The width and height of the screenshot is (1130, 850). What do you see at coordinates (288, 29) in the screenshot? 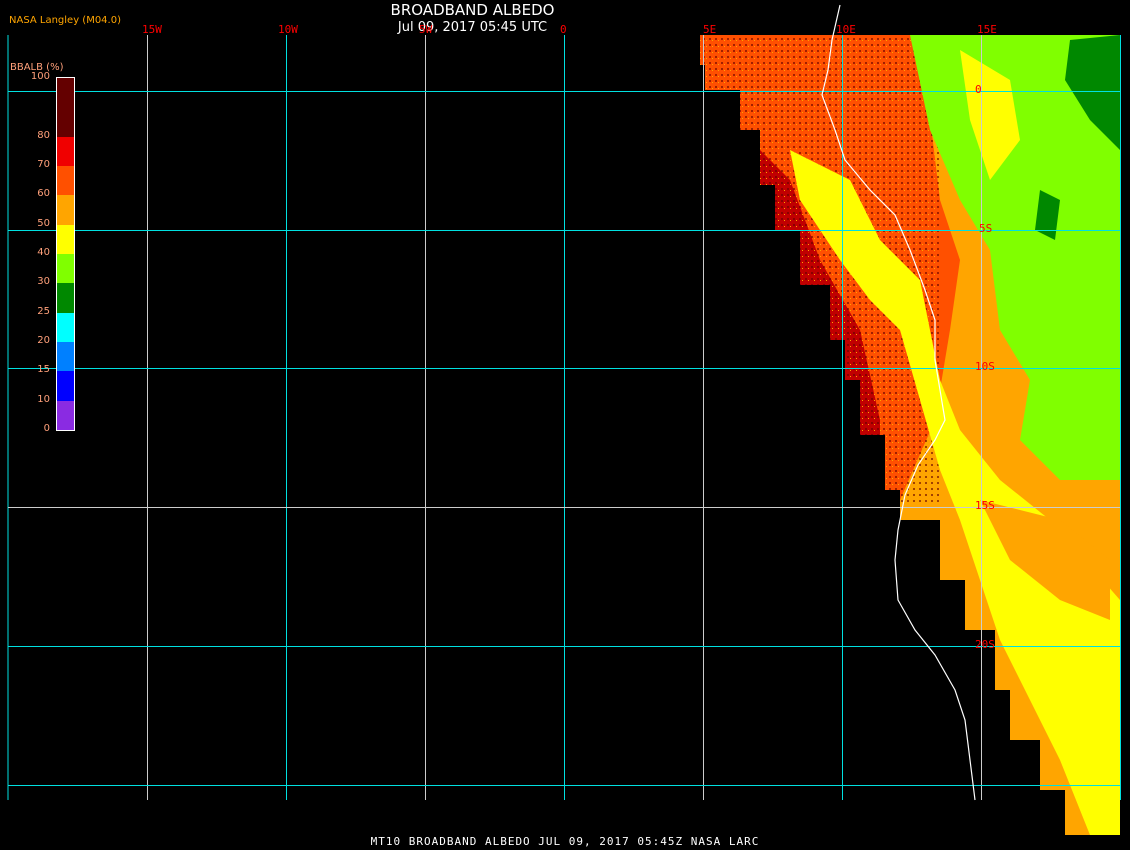
I see `lon-label: 10W` at bounding box center [288, 29].